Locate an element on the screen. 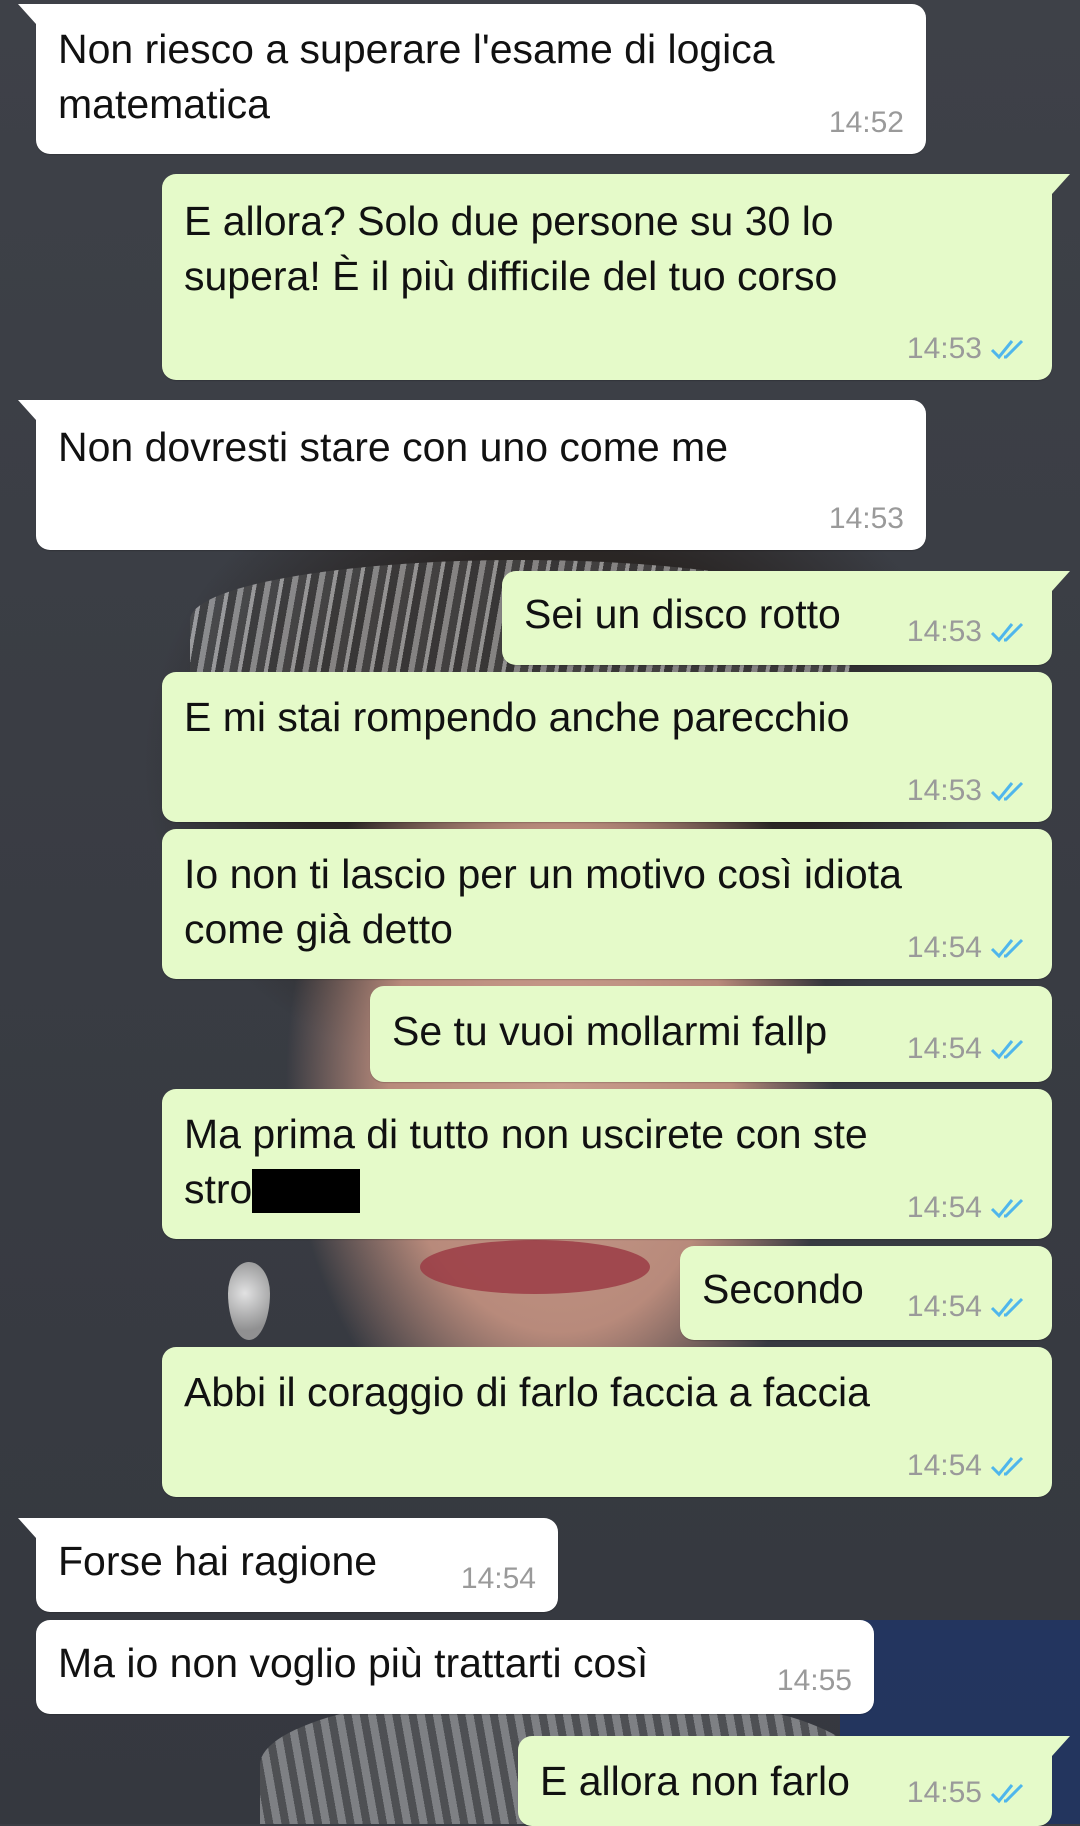  message-time: 14:52 is located at coordinates (866, 122).